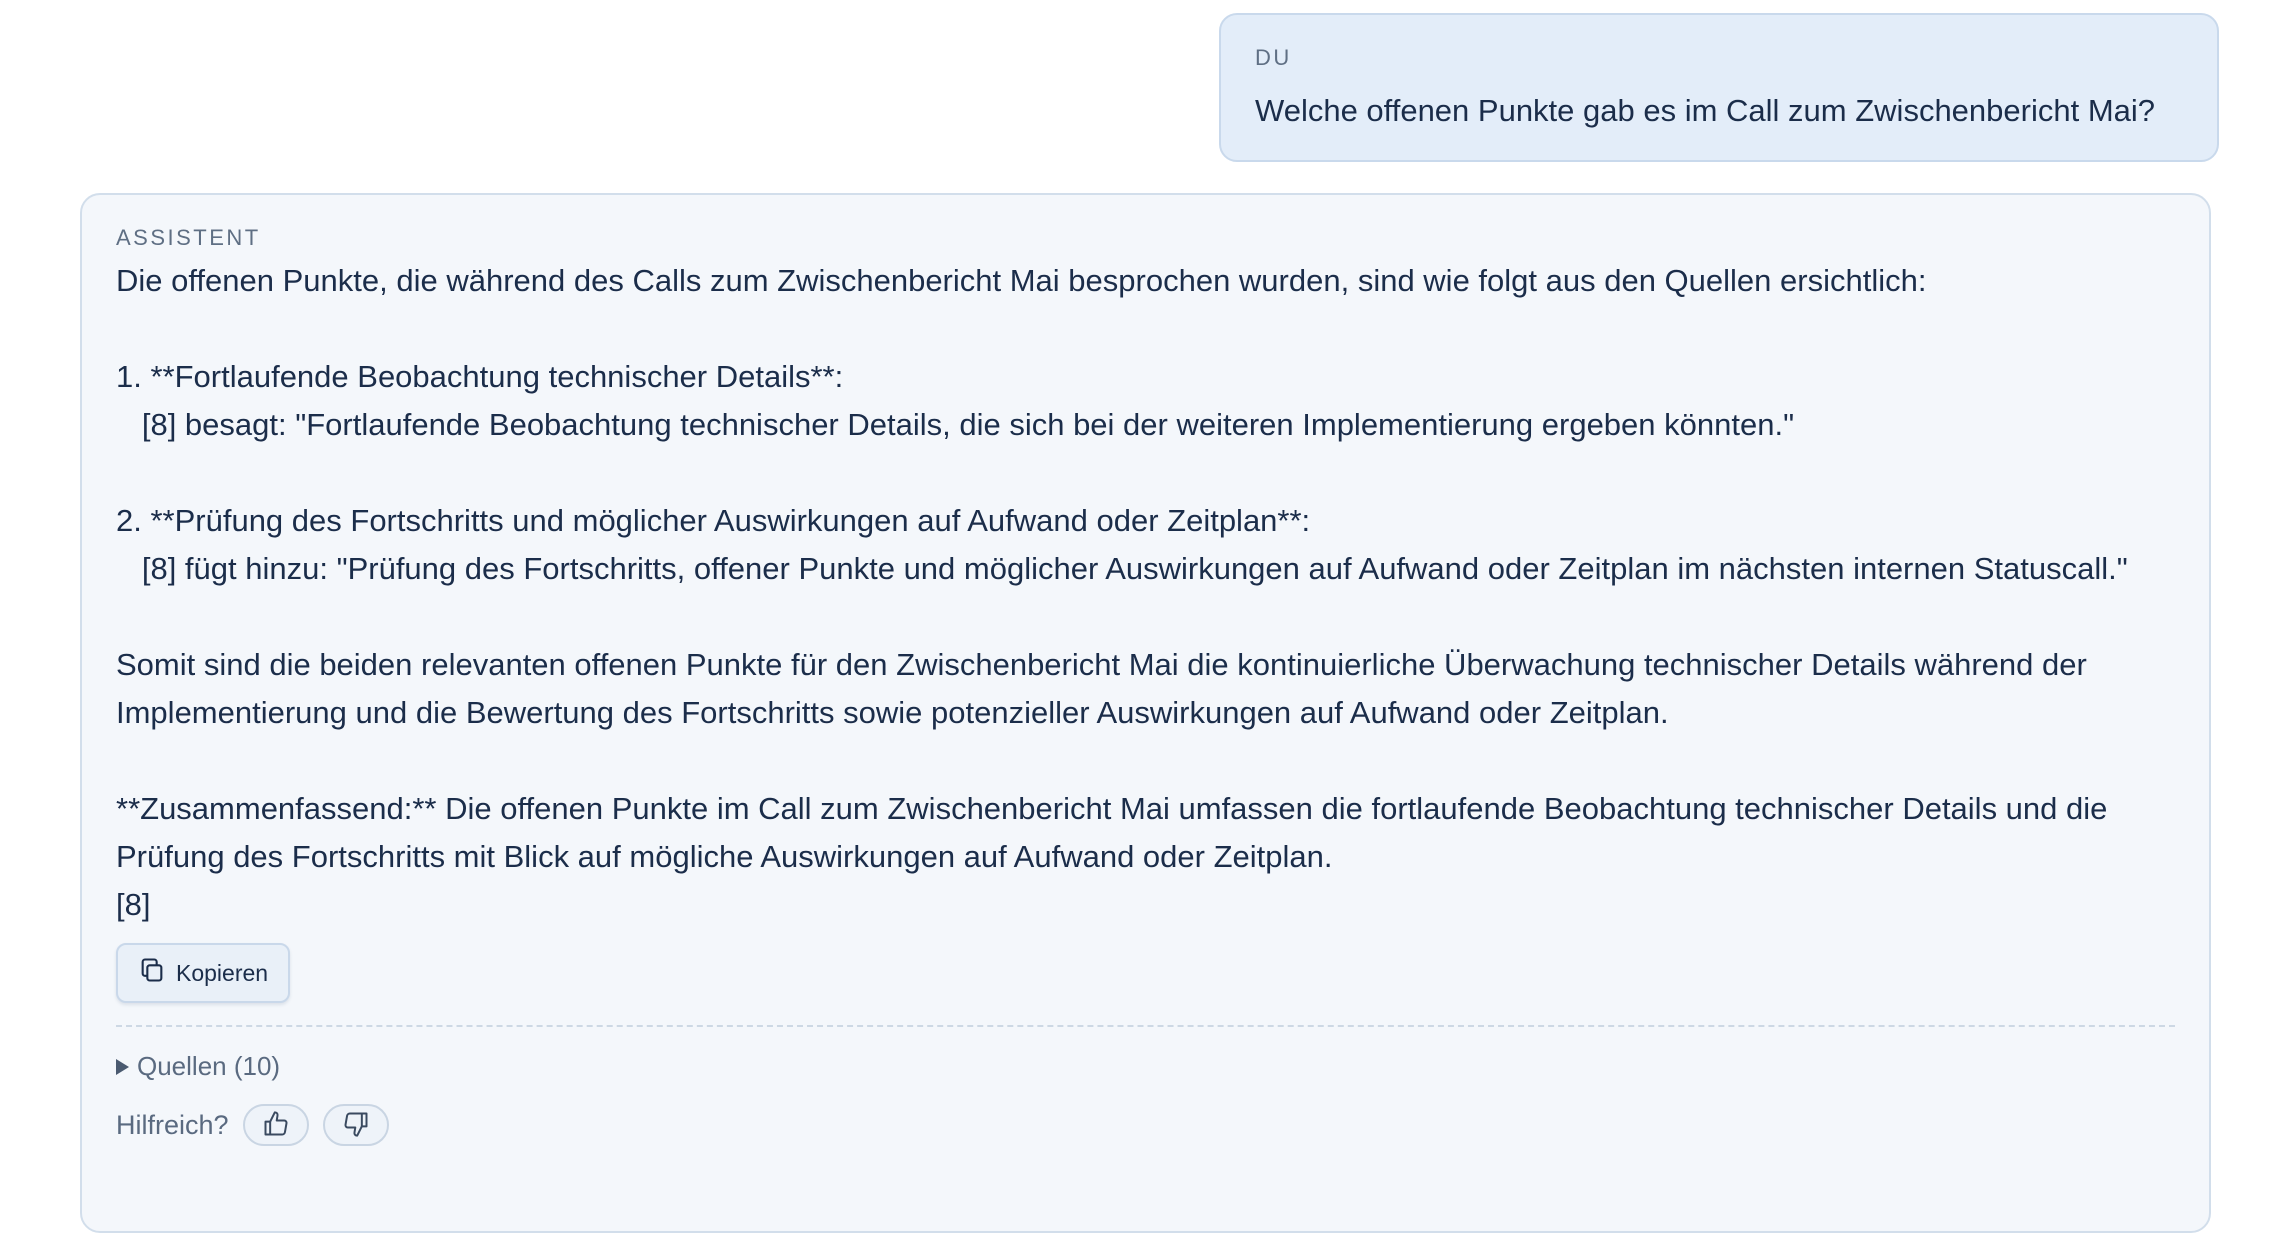 The width and height of the screenshot is (2285, 1253). Describe the element at coordinates (222, 972) in the screenshot. I see `copy-button-label: Kopieren` at that location.